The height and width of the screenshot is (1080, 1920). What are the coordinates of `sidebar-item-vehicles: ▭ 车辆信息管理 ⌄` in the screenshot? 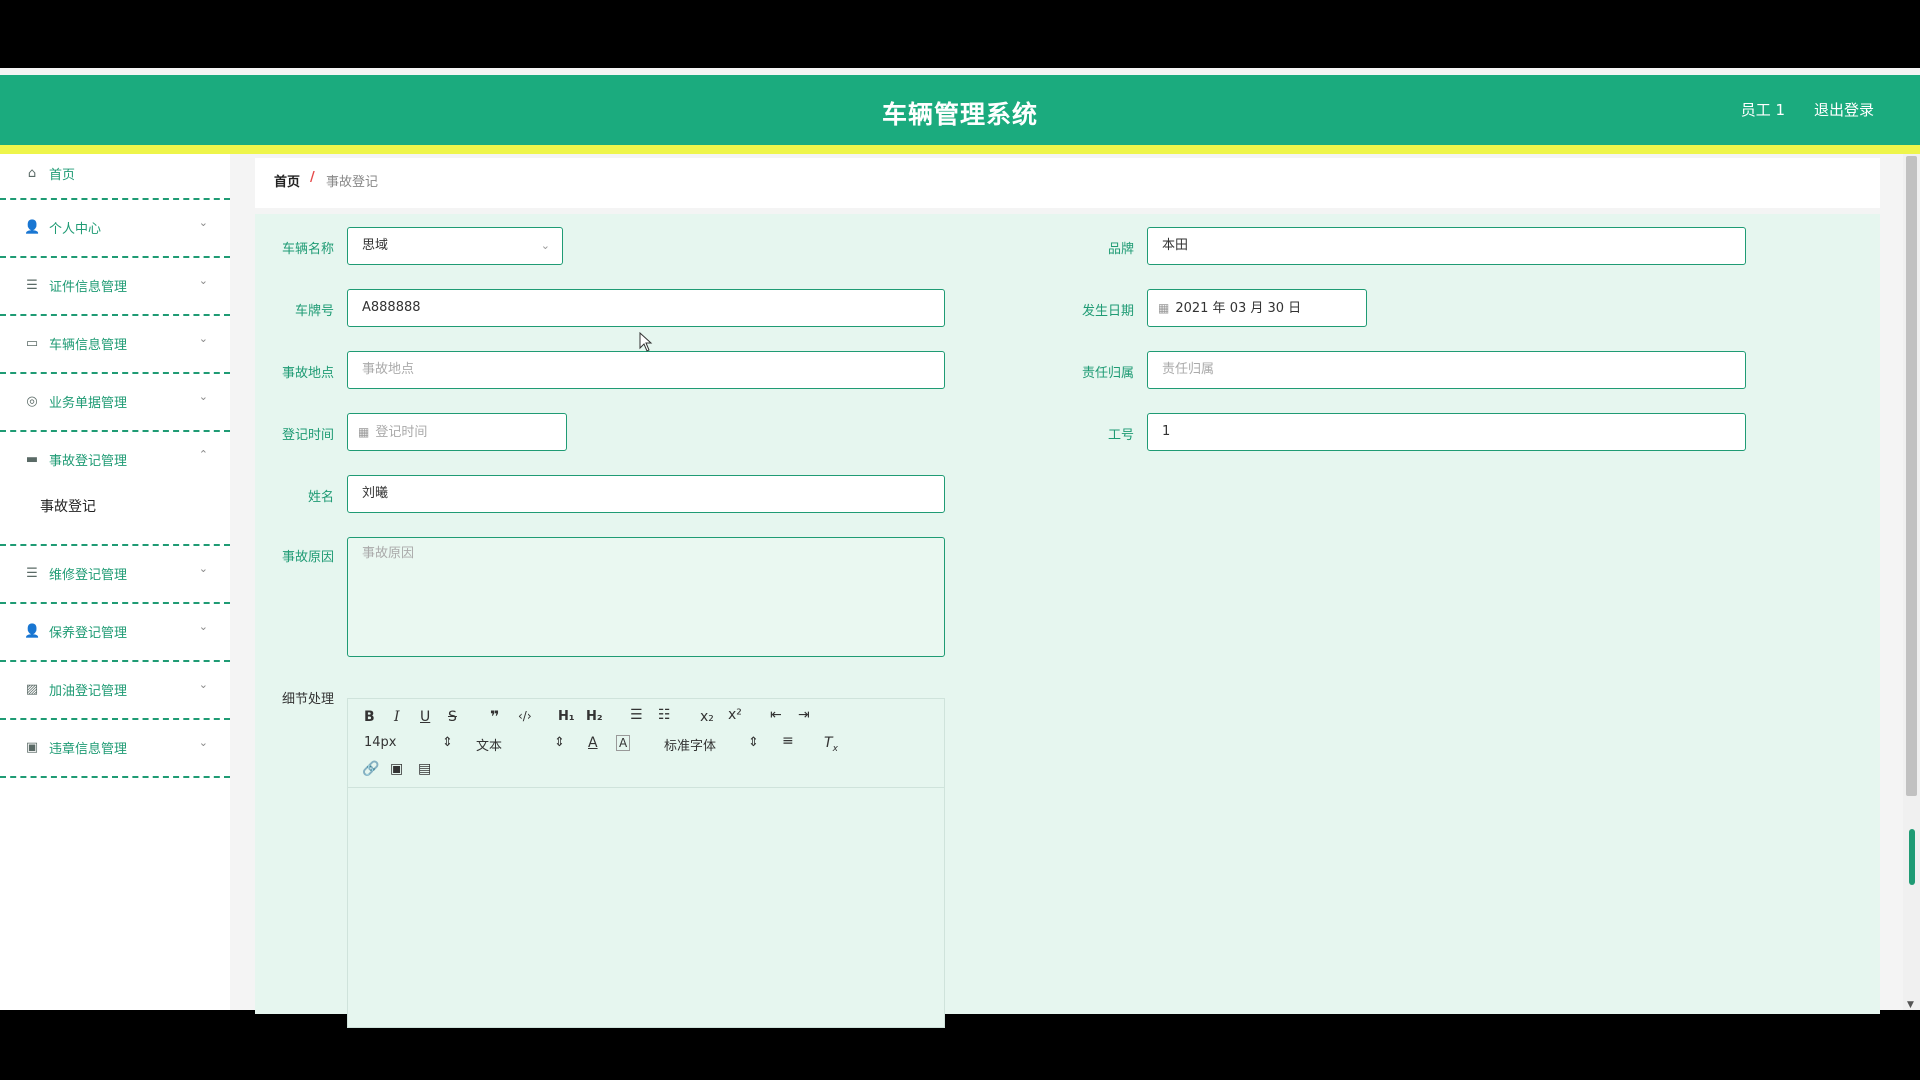 It's located at (115, 345).